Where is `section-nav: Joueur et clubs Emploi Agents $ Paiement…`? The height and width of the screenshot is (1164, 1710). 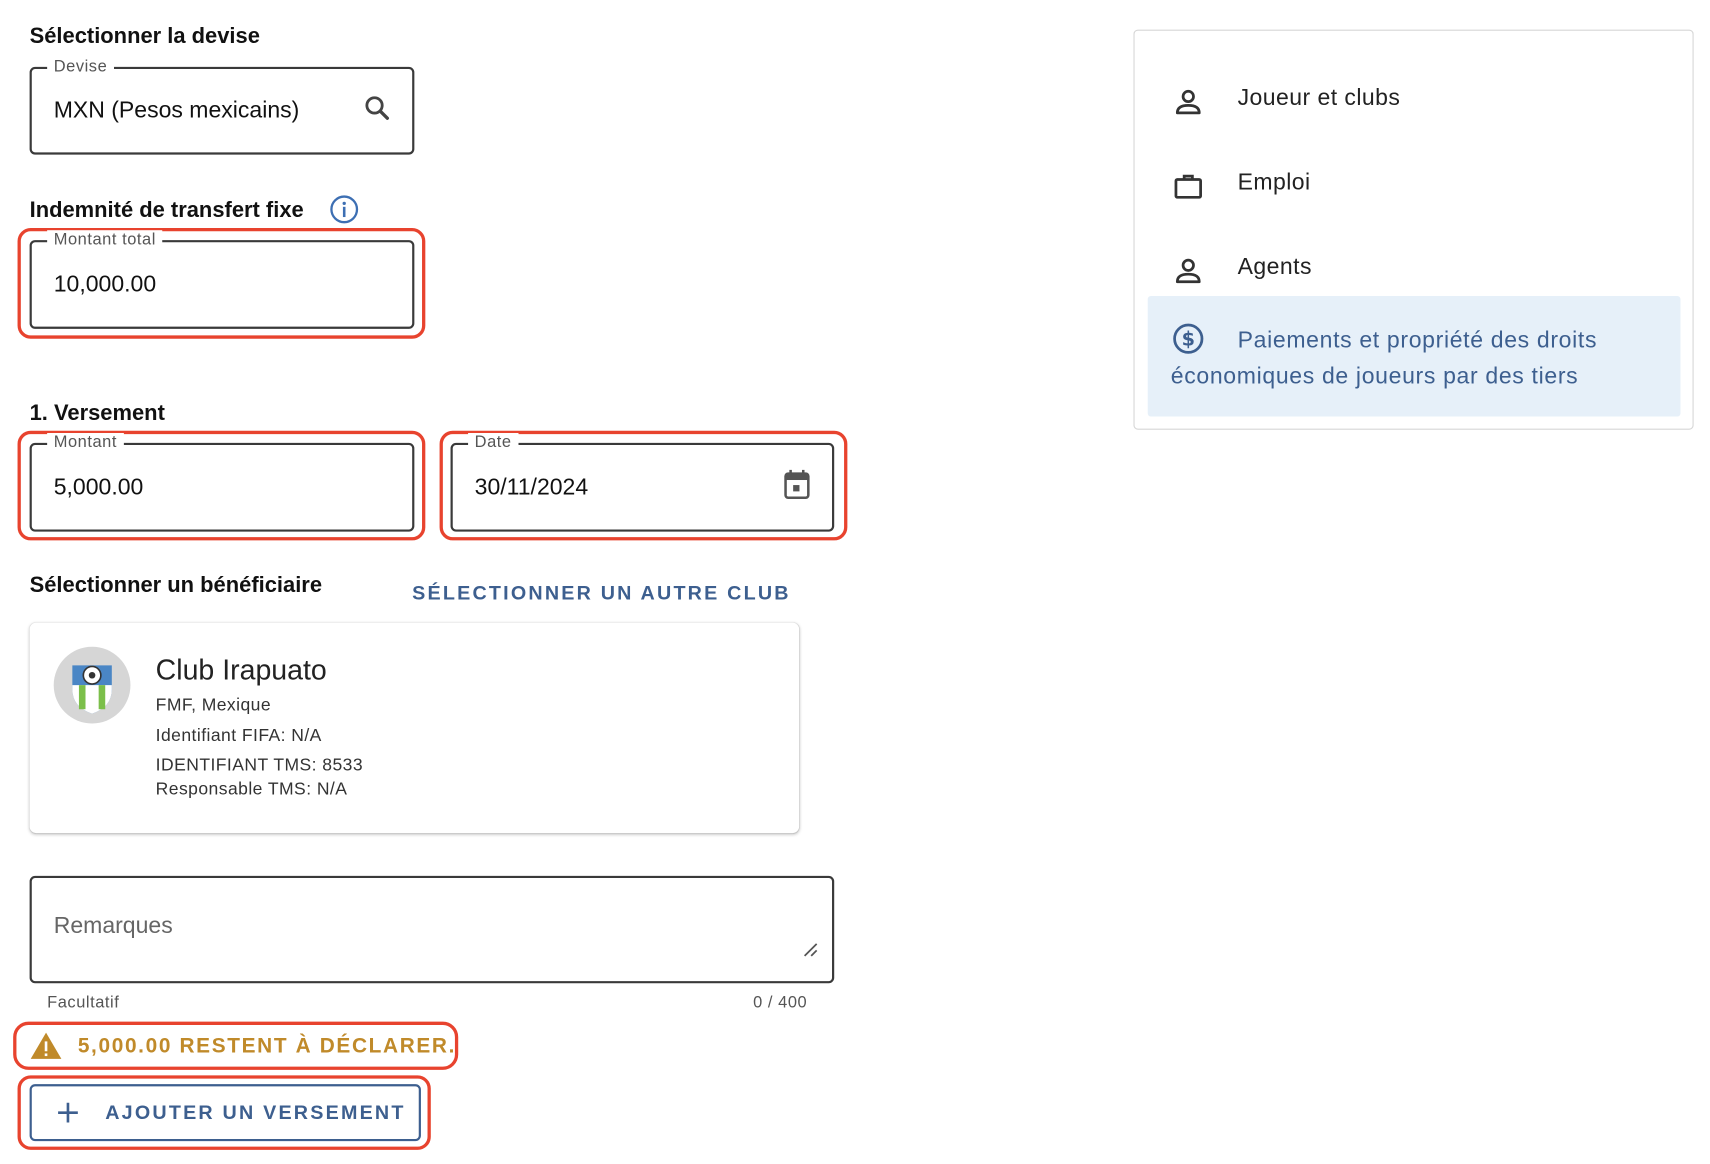 section-nav: Joueur et clubs Emploi Agents $ Paiement… is located at coordinates (1413, 229).